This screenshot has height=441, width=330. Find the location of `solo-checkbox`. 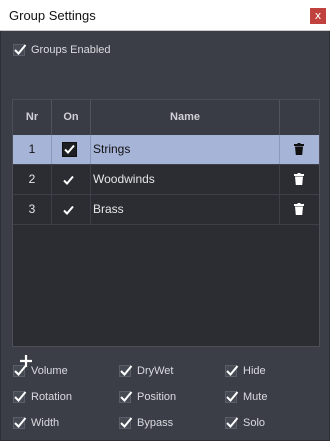

solo-checkbox is located at coordinates (232, 423).